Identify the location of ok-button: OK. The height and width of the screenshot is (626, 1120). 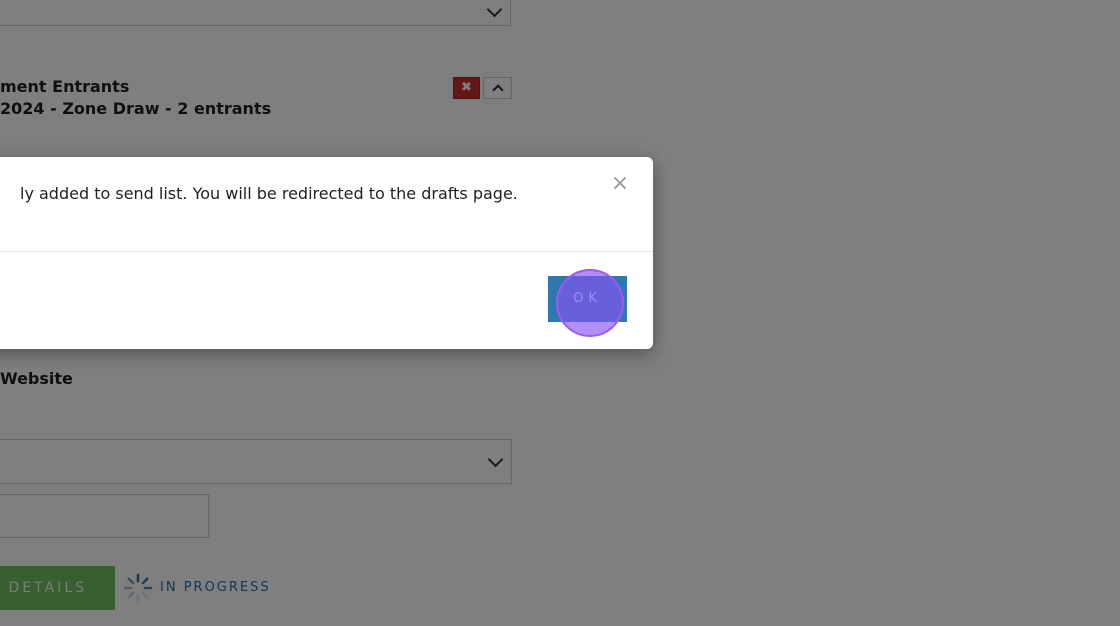
(587, 299).